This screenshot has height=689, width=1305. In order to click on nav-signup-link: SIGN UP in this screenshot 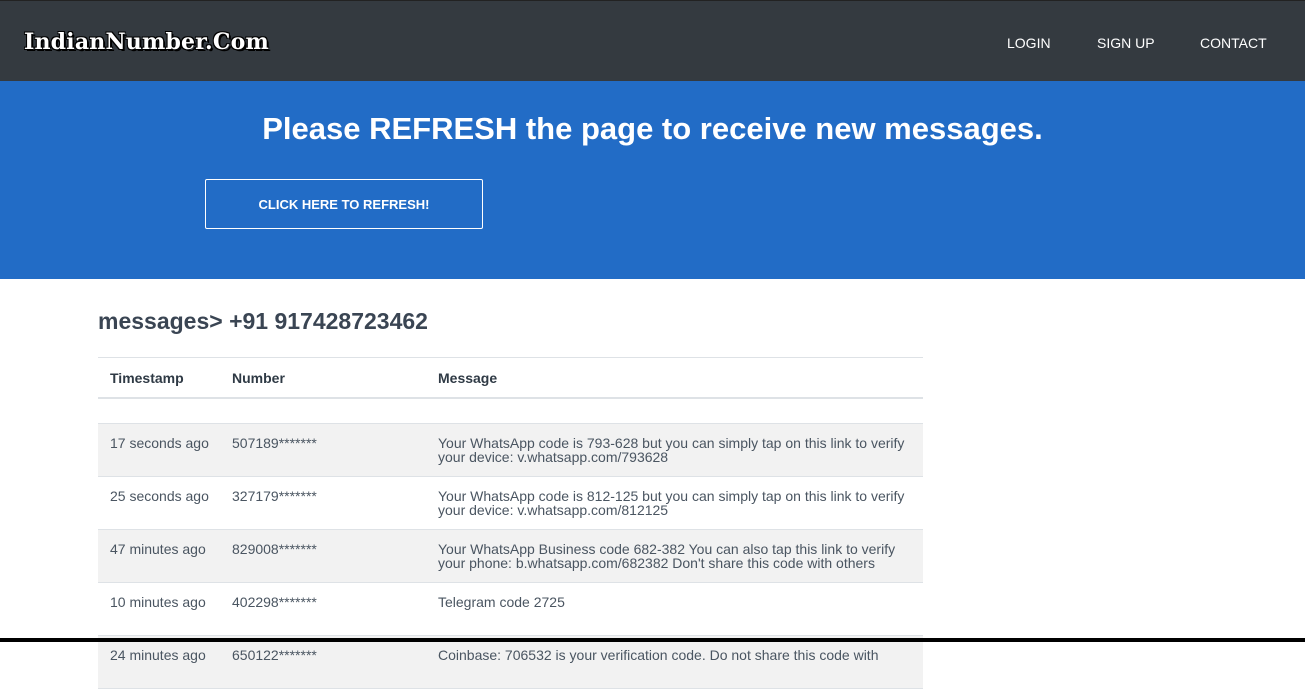, I will do `click(1126, 43)`.